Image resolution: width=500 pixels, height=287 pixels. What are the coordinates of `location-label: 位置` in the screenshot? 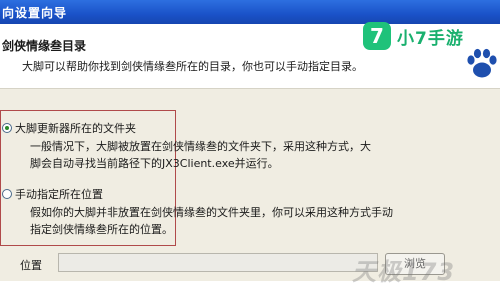 It's located at (31, 265).